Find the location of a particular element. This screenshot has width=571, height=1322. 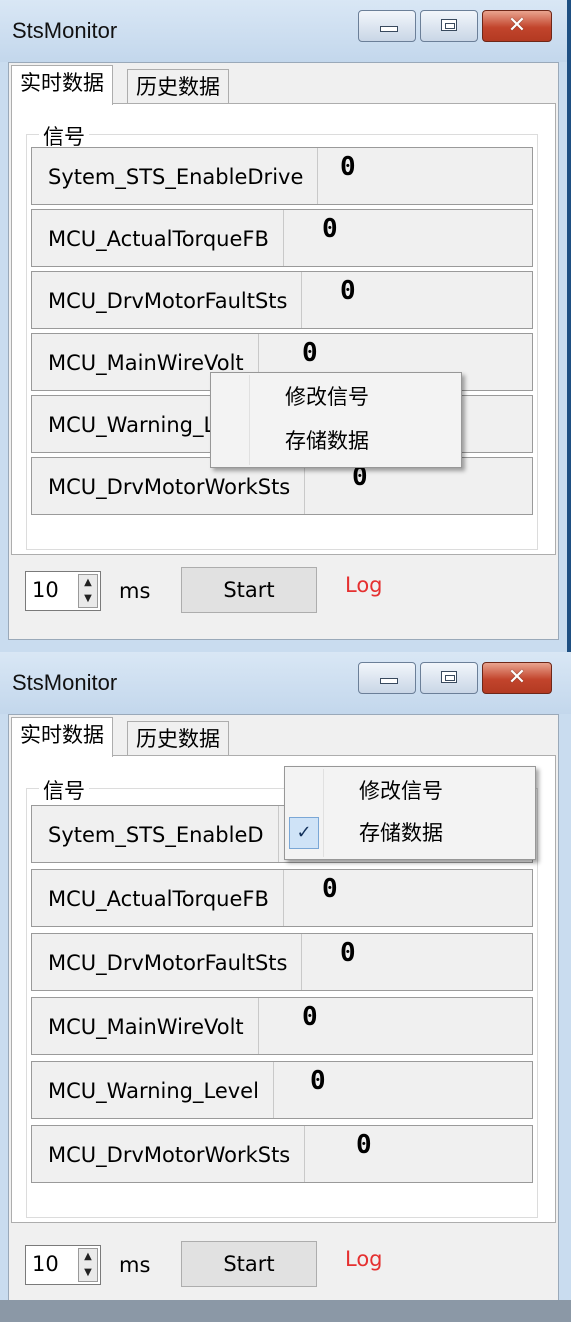

signal-row: Sytem_STS_EnableDrive 0 is located at coordinates (282, 176).